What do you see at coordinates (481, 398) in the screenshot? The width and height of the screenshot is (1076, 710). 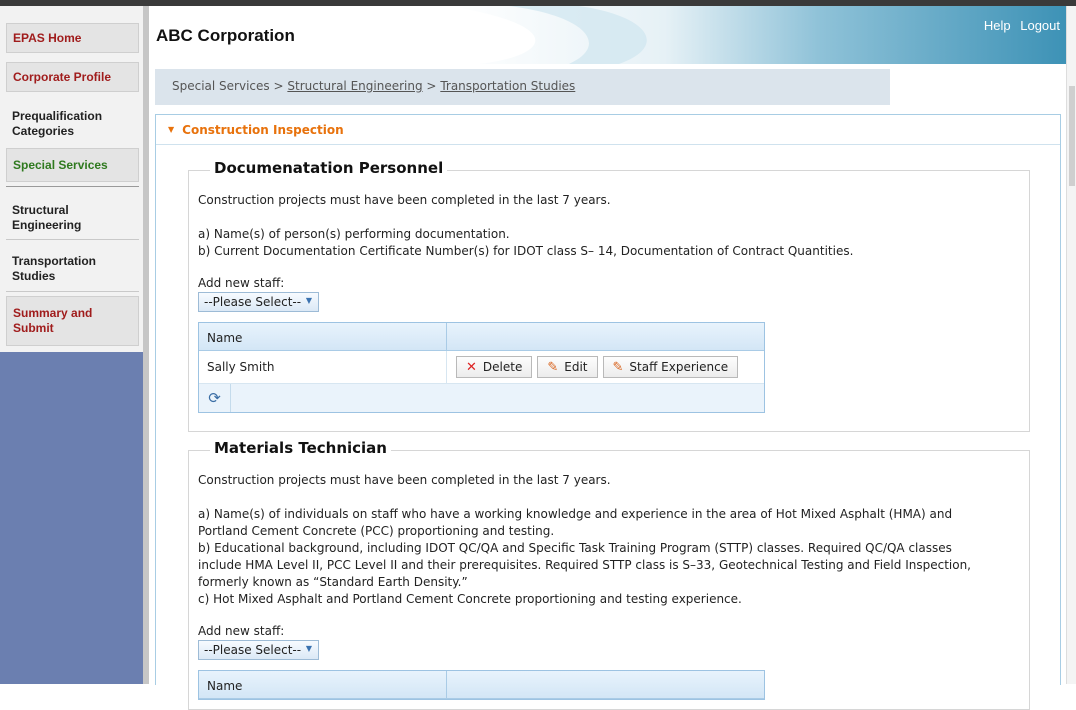 I see `grid-footer: ⟳` at bounding box center [481, 398].